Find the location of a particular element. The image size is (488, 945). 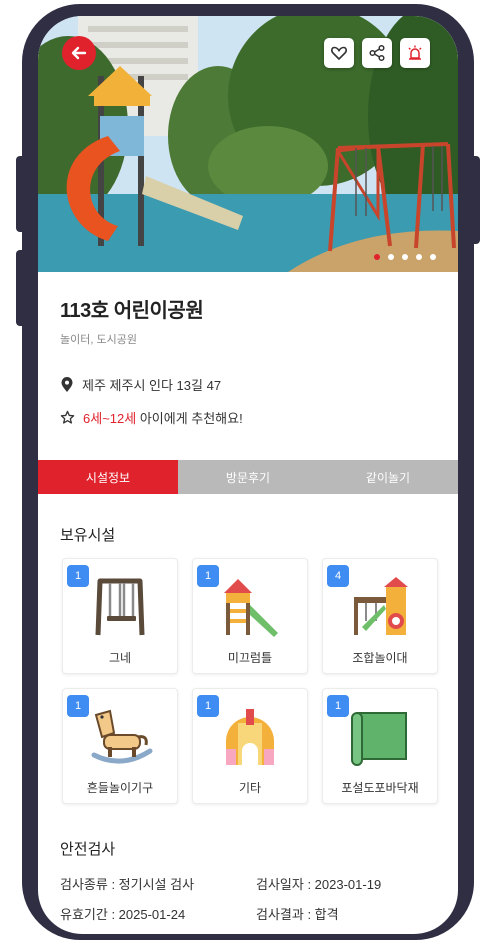

slide-icon is located at coordinates (251, 608).